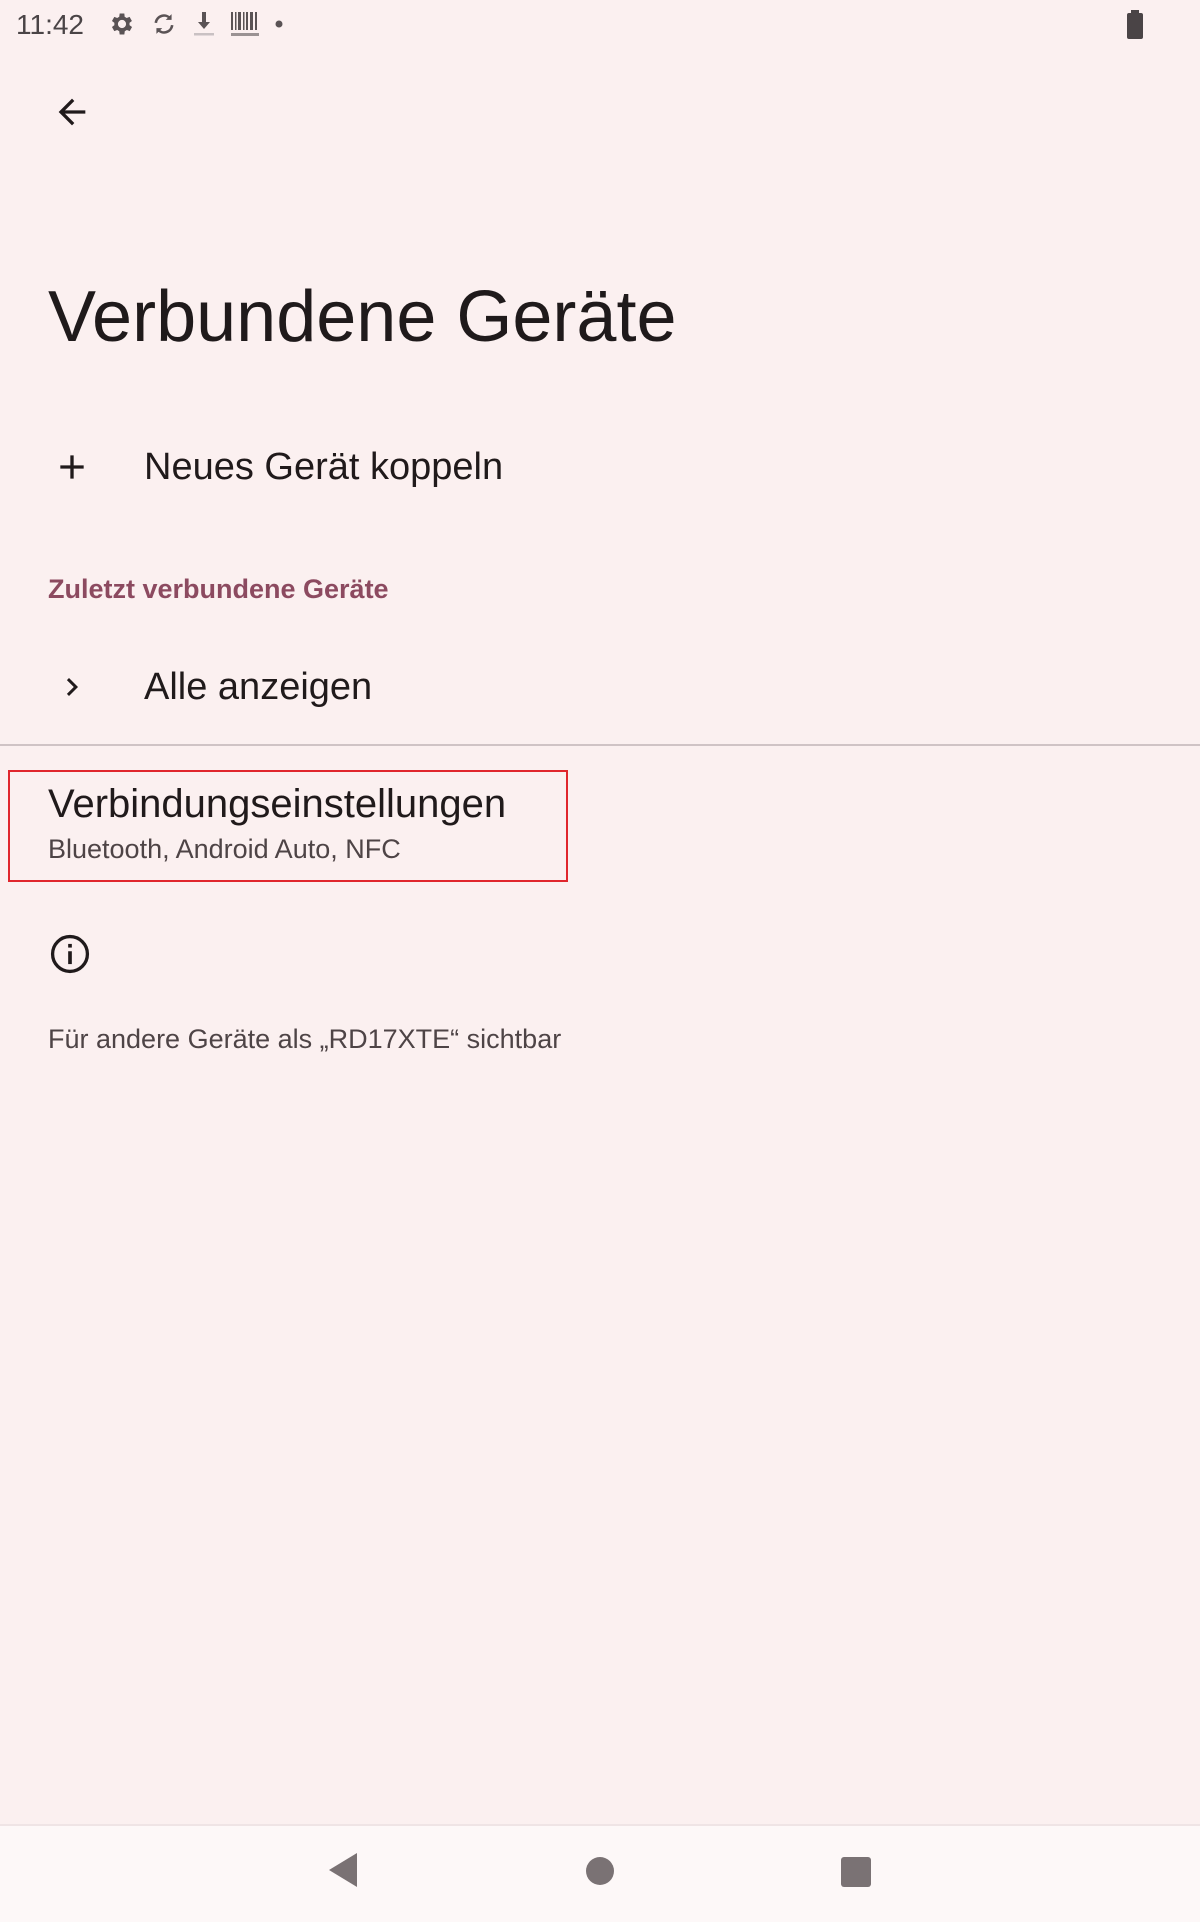 The image size is (1200, 1922). What do you see at coordinates (600, 745) in the screenshot?
I see `divider` at bounding box center [600, 745].